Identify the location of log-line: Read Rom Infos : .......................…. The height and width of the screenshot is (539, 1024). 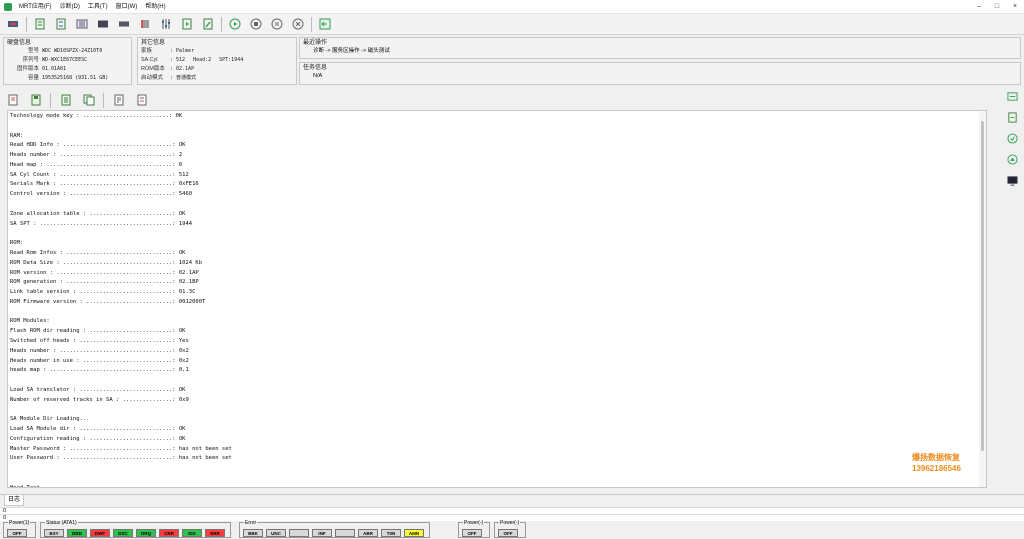
(98, 252).